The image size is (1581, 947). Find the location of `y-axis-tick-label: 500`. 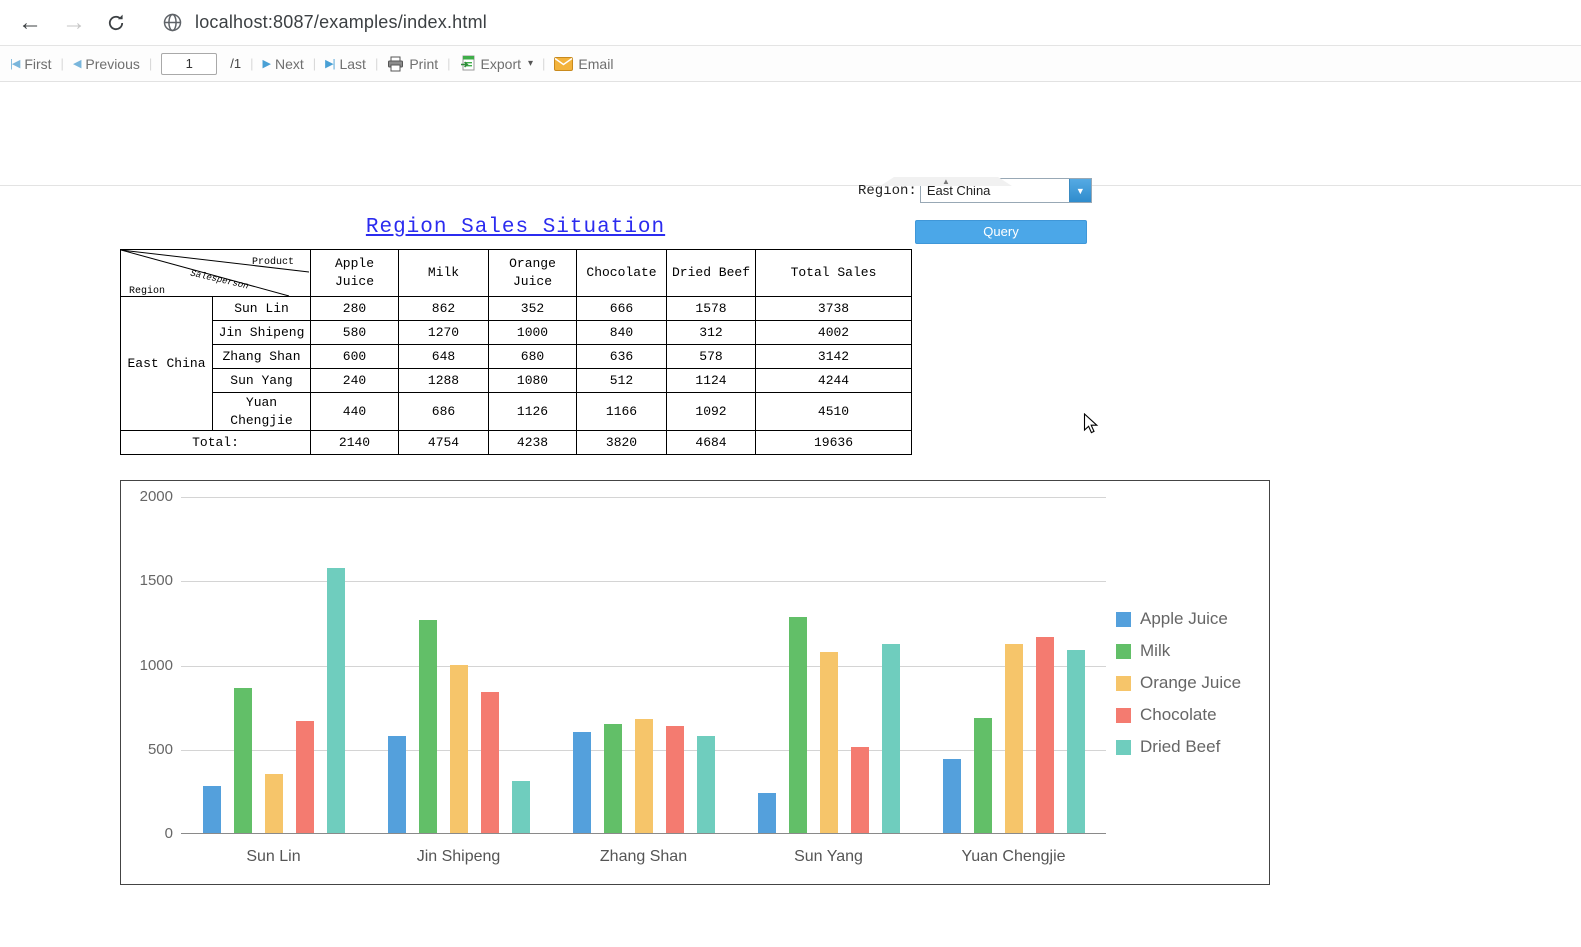

y-axis-tick-label: 500 is located at coordinates (160, 749).